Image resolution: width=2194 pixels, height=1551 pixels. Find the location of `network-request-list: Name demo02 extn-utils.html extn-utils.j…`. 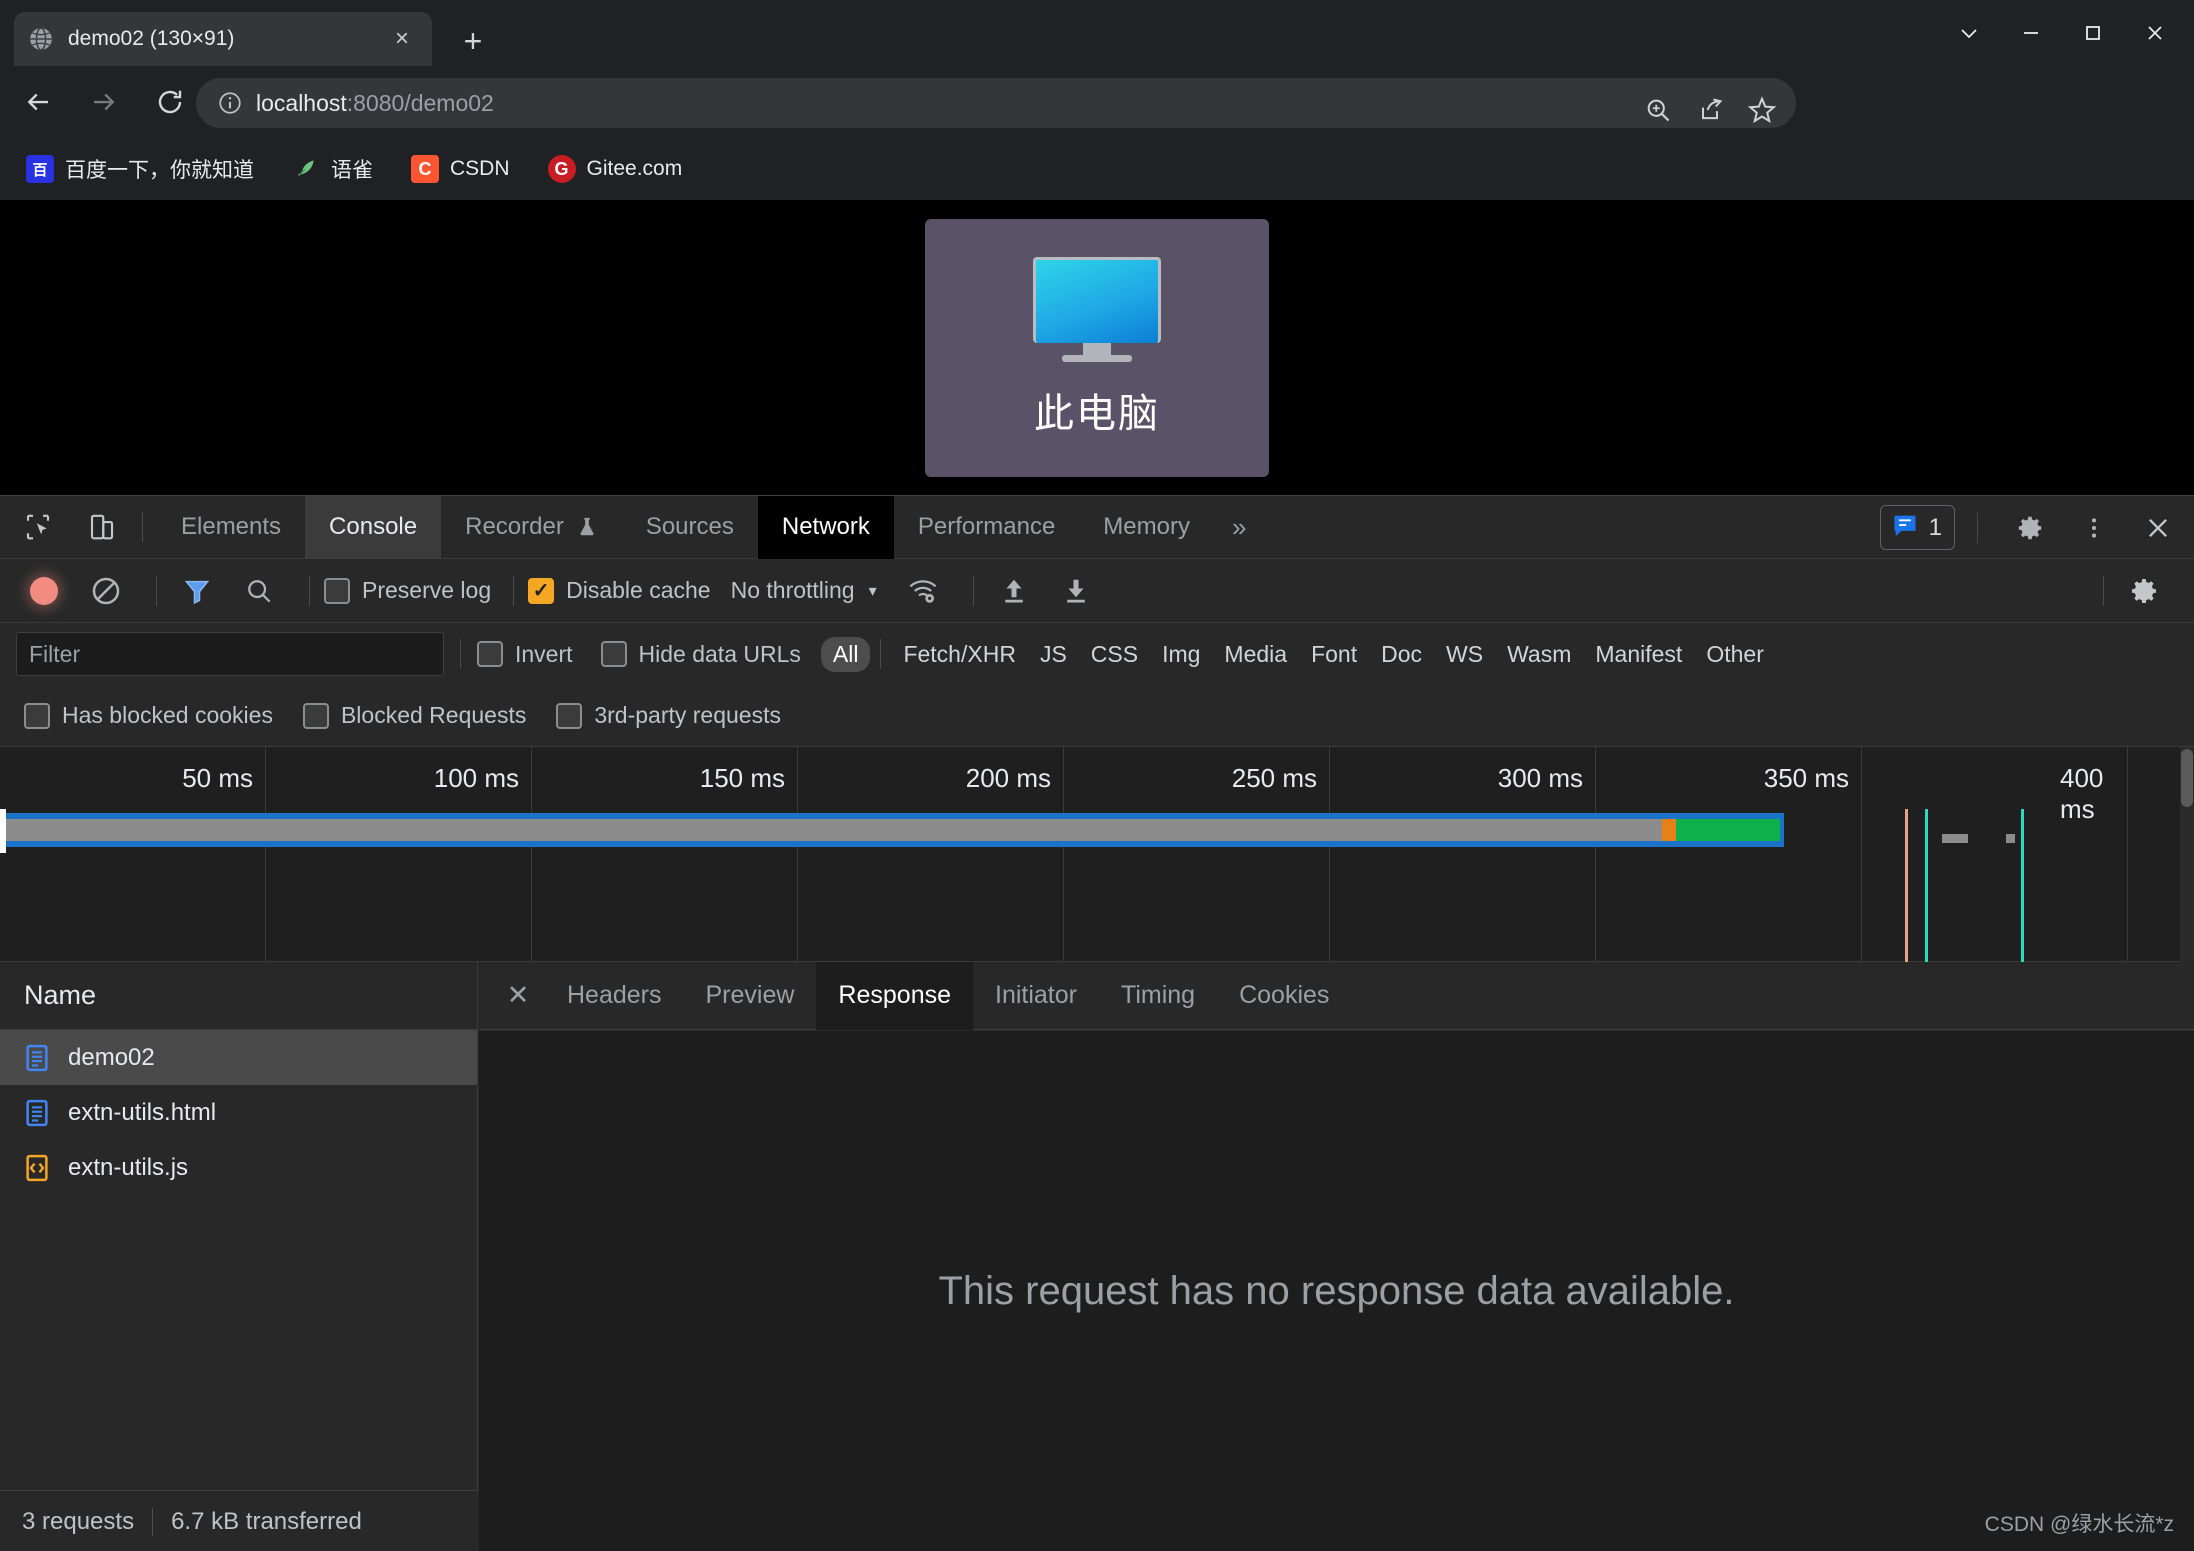

network-request-list: Name demo02 extn-utils.html extn-utils.j… is located at coordinates (239, 1256).